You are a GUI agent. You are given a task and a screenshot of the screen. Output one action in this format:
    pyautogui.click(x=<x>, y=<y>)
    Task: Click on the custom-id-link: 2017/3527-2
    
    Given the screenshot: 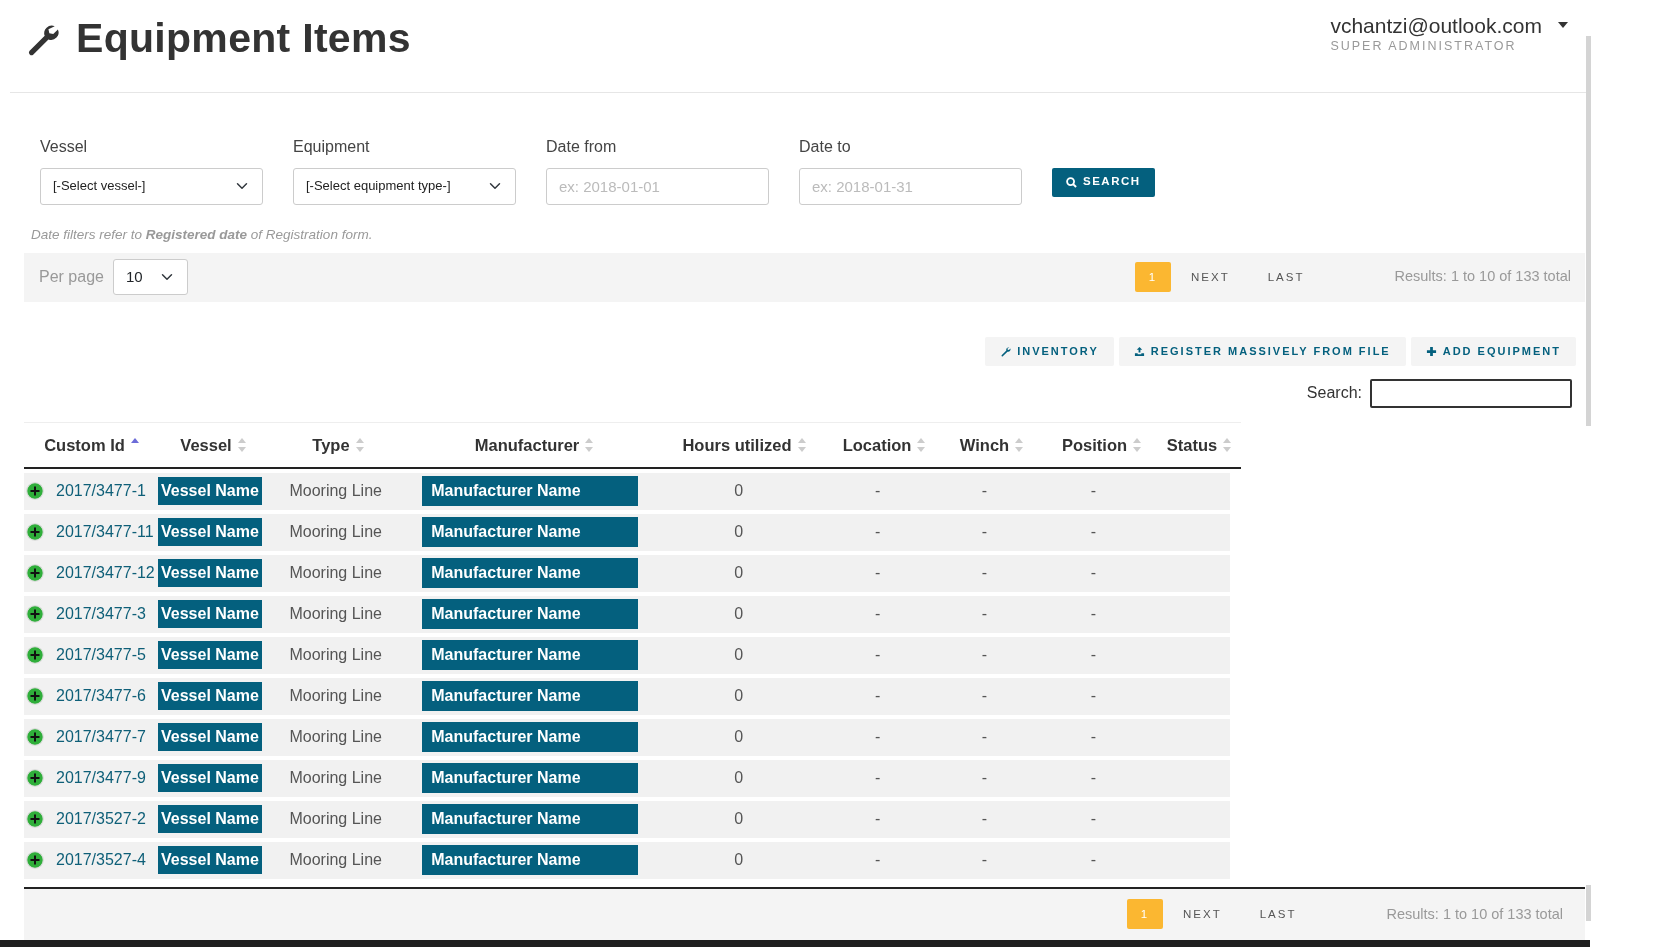 What is the action you would take?
    pyautogui.click(x=101, y=819)
    